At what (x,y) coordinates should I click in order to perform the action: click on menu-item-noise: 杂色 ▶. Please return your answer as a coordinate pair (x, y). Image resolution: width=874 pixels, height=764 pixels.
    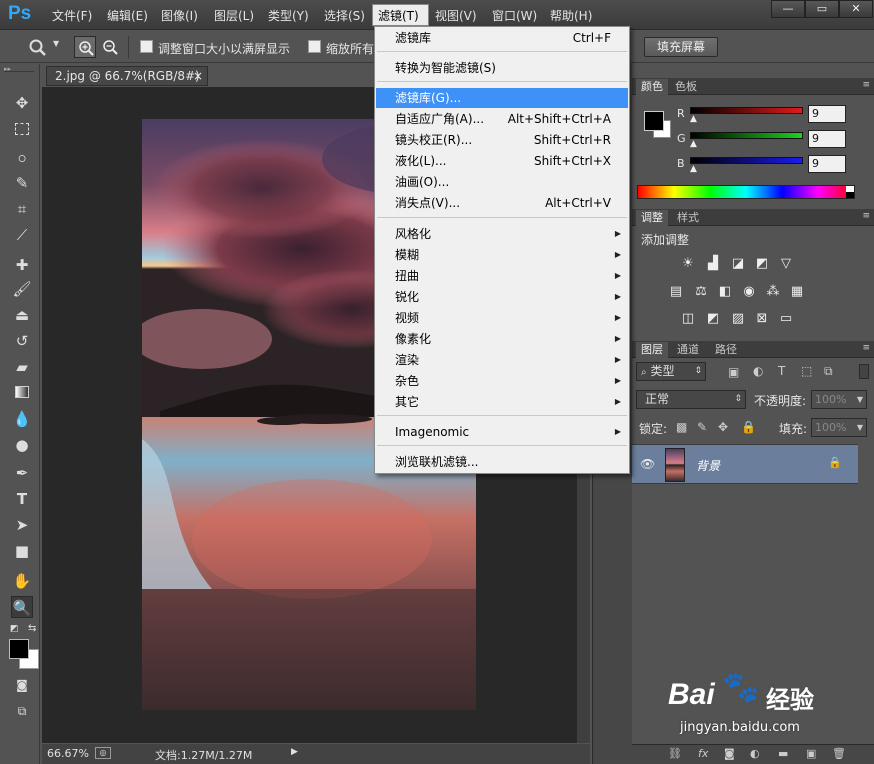
    Looking at the image, I should click on (502, 381).